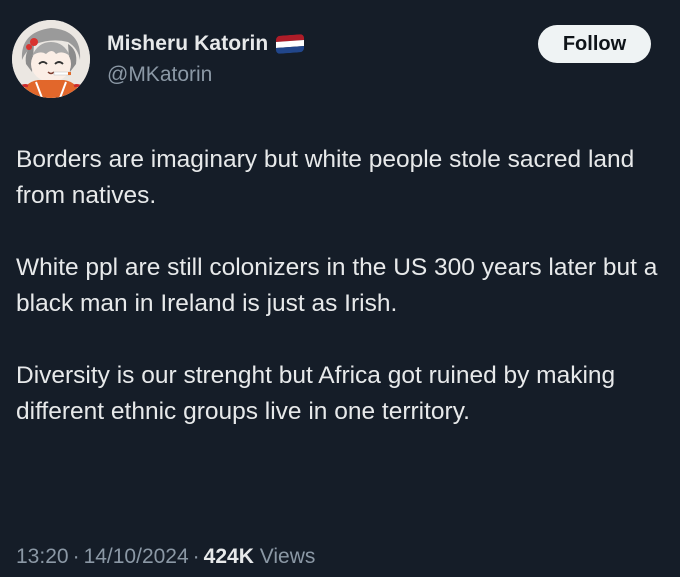  I want to click on tweet-date: 14/10/2024, so click(136, 556).